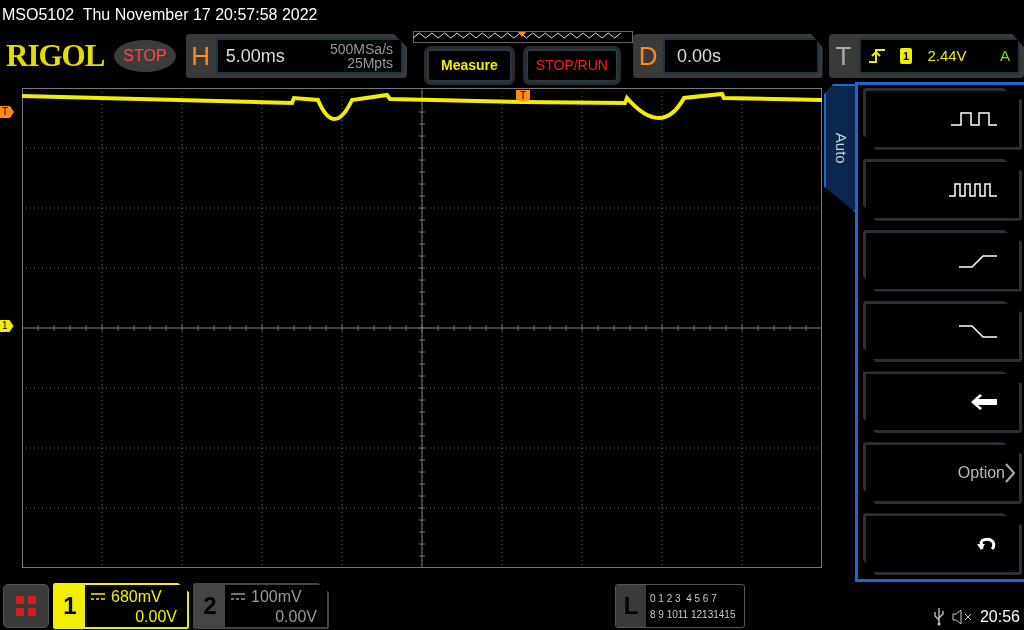 The width and height of the screenshot is (1024, 630). I want to click on main-menu-button, so click(26, 606).